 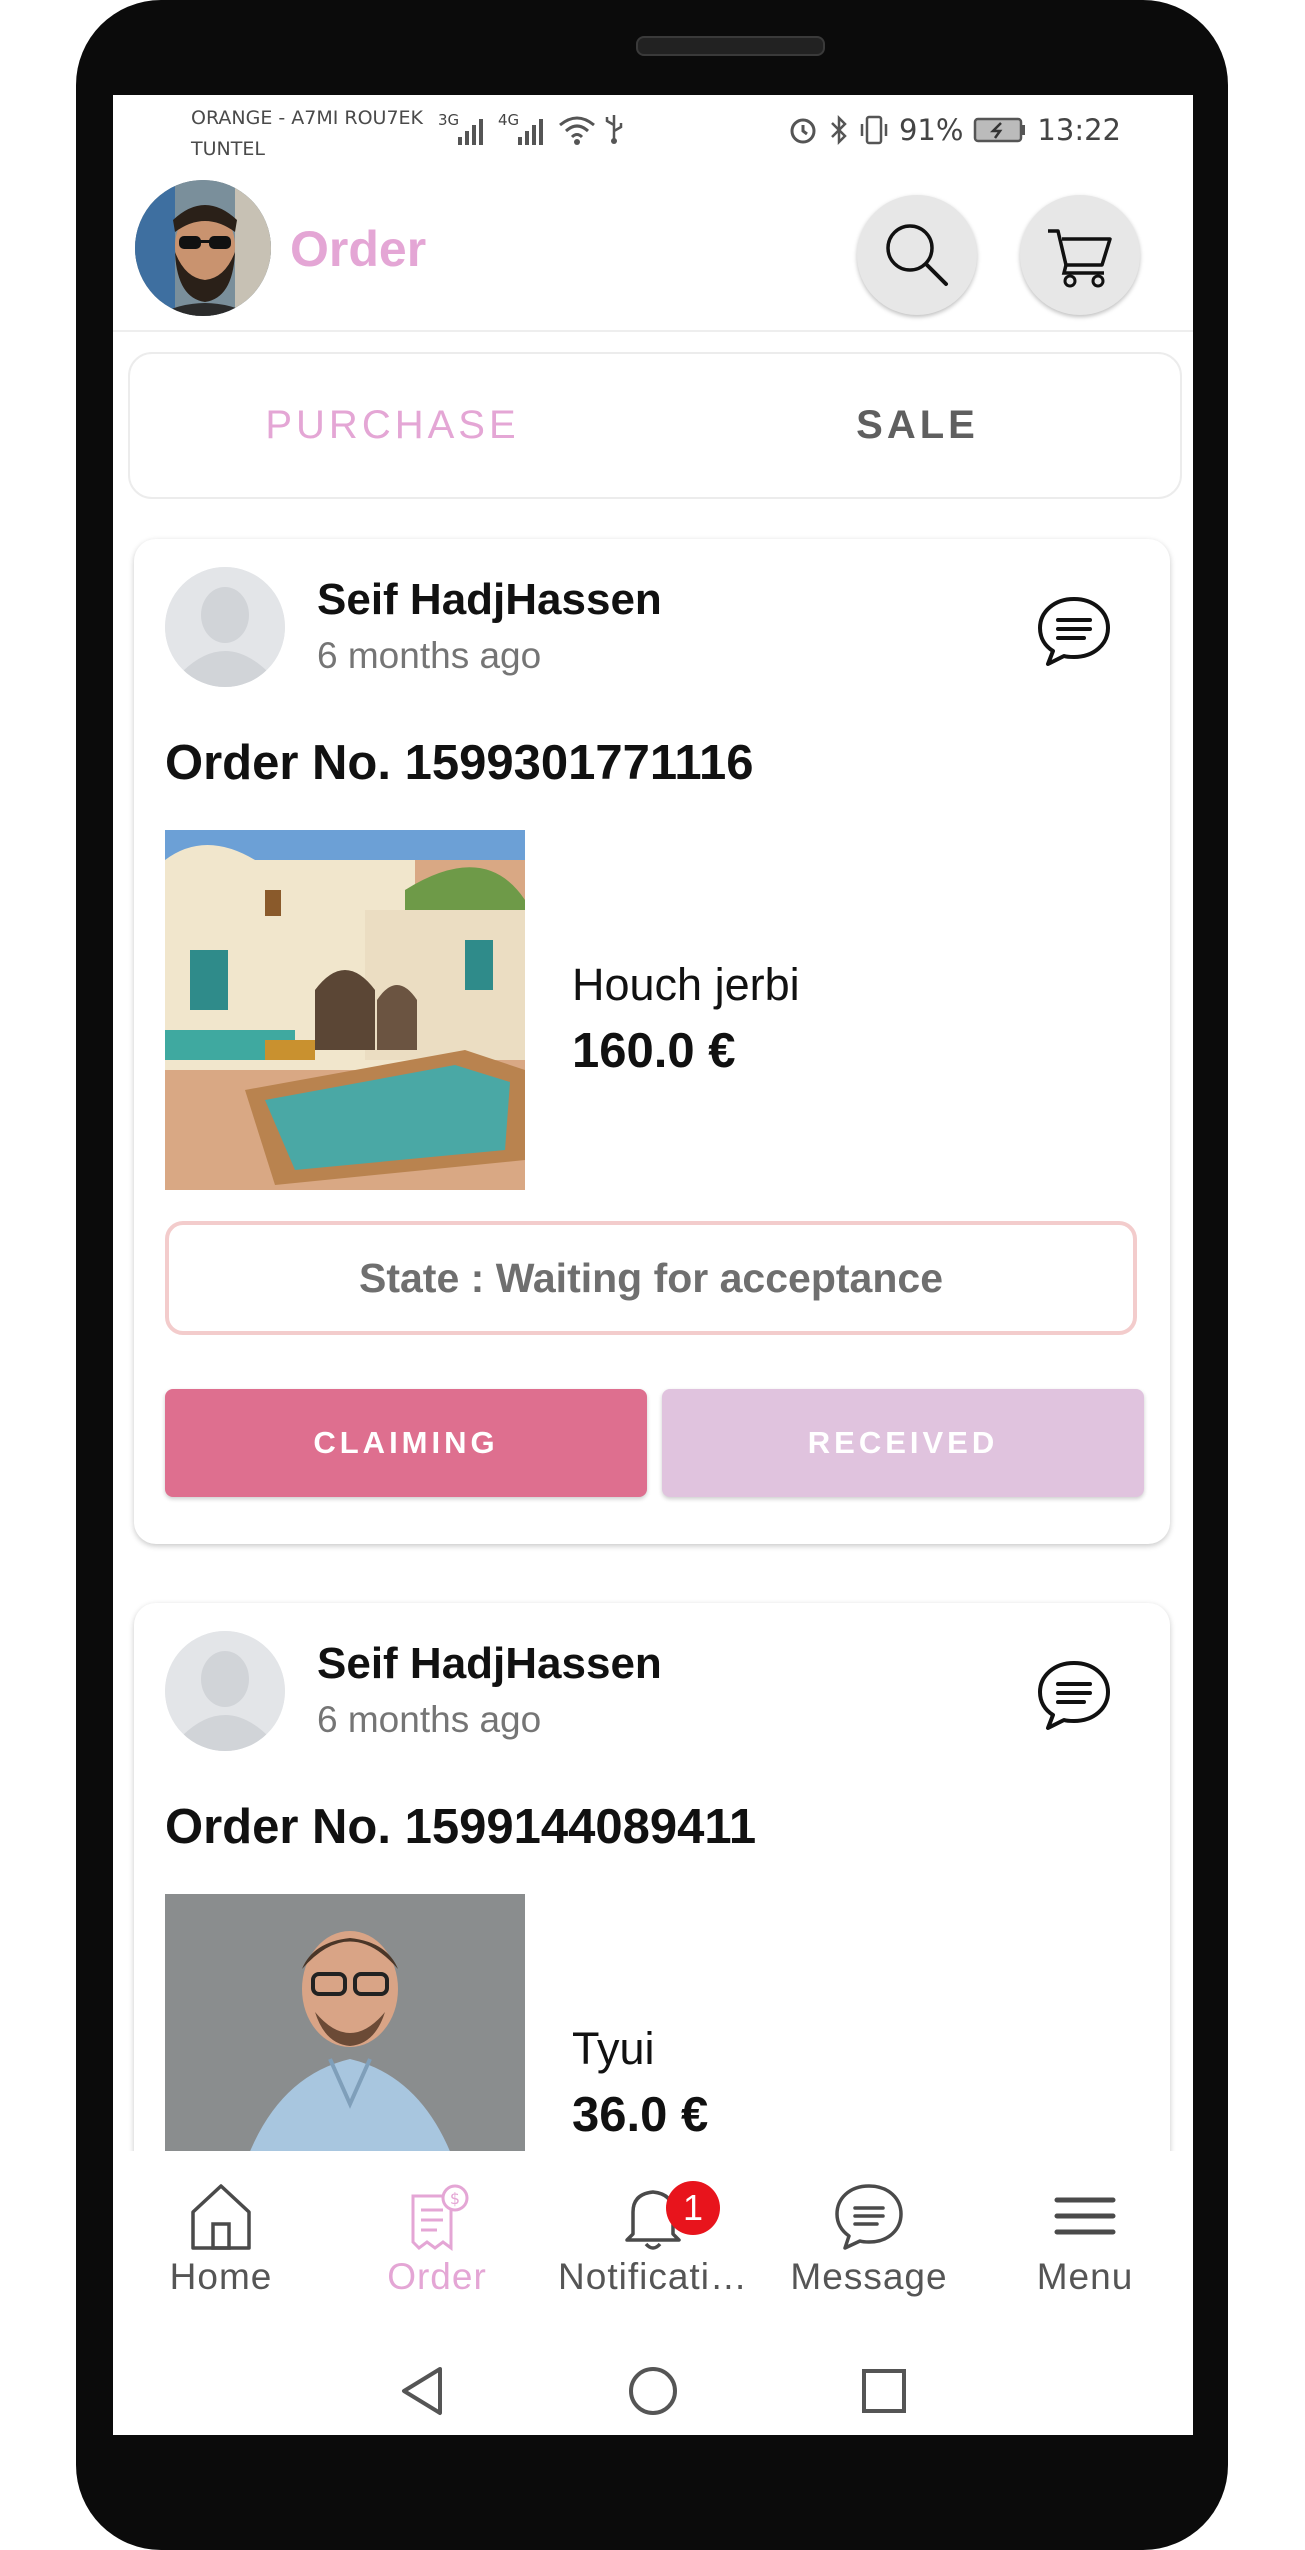 What do you see at coordinates (221, 2276) in the screenshot?
I see `nav-label-home: Home` at bounding box center [221, 2276].